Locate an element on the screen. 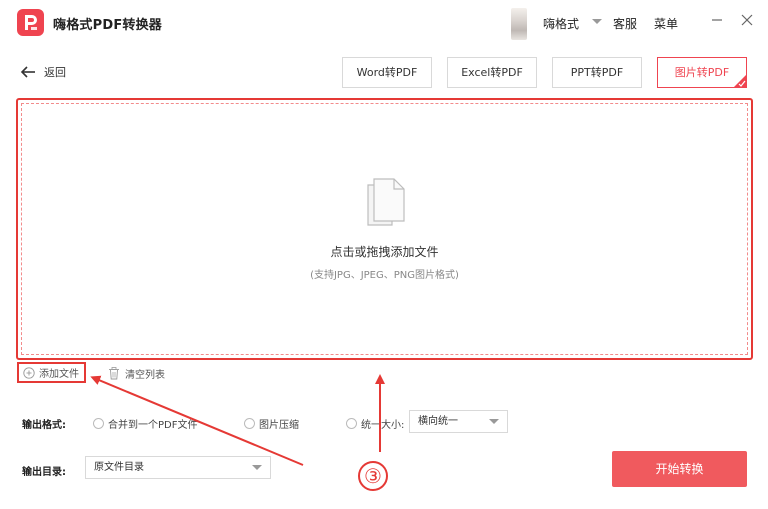  step-number-badge: ③ is located at coordinates (373, 476).